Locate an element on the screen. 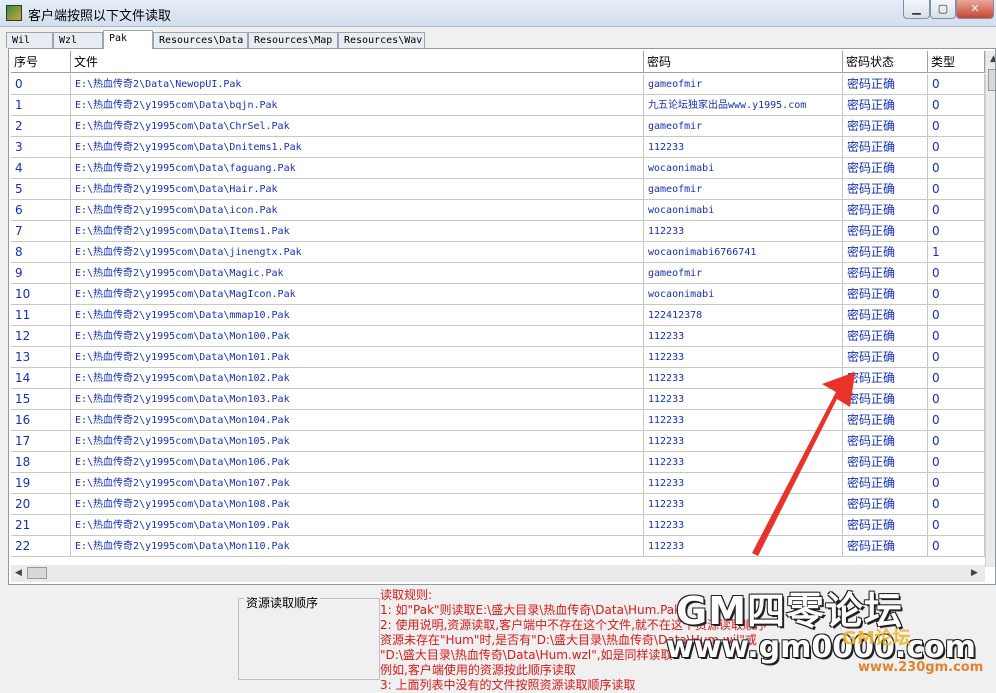 This screenshot has height=693, width=996. col-header-type: 类型 is located at coordinates (956, 62).